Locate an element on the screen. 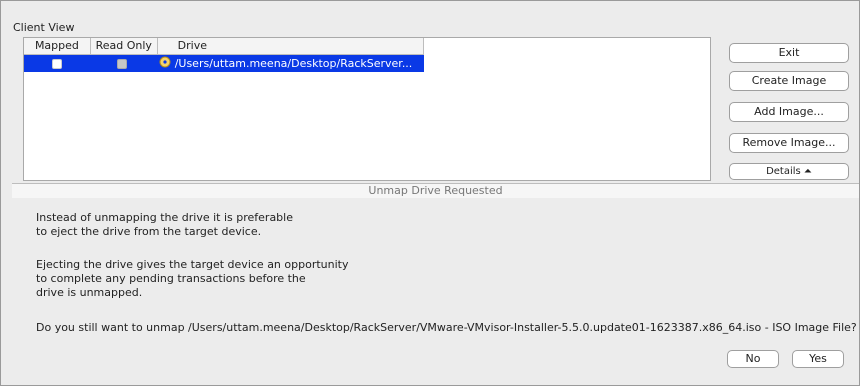  dialog-title: Unmap Drive Requested is located at coordinates (435, 190).